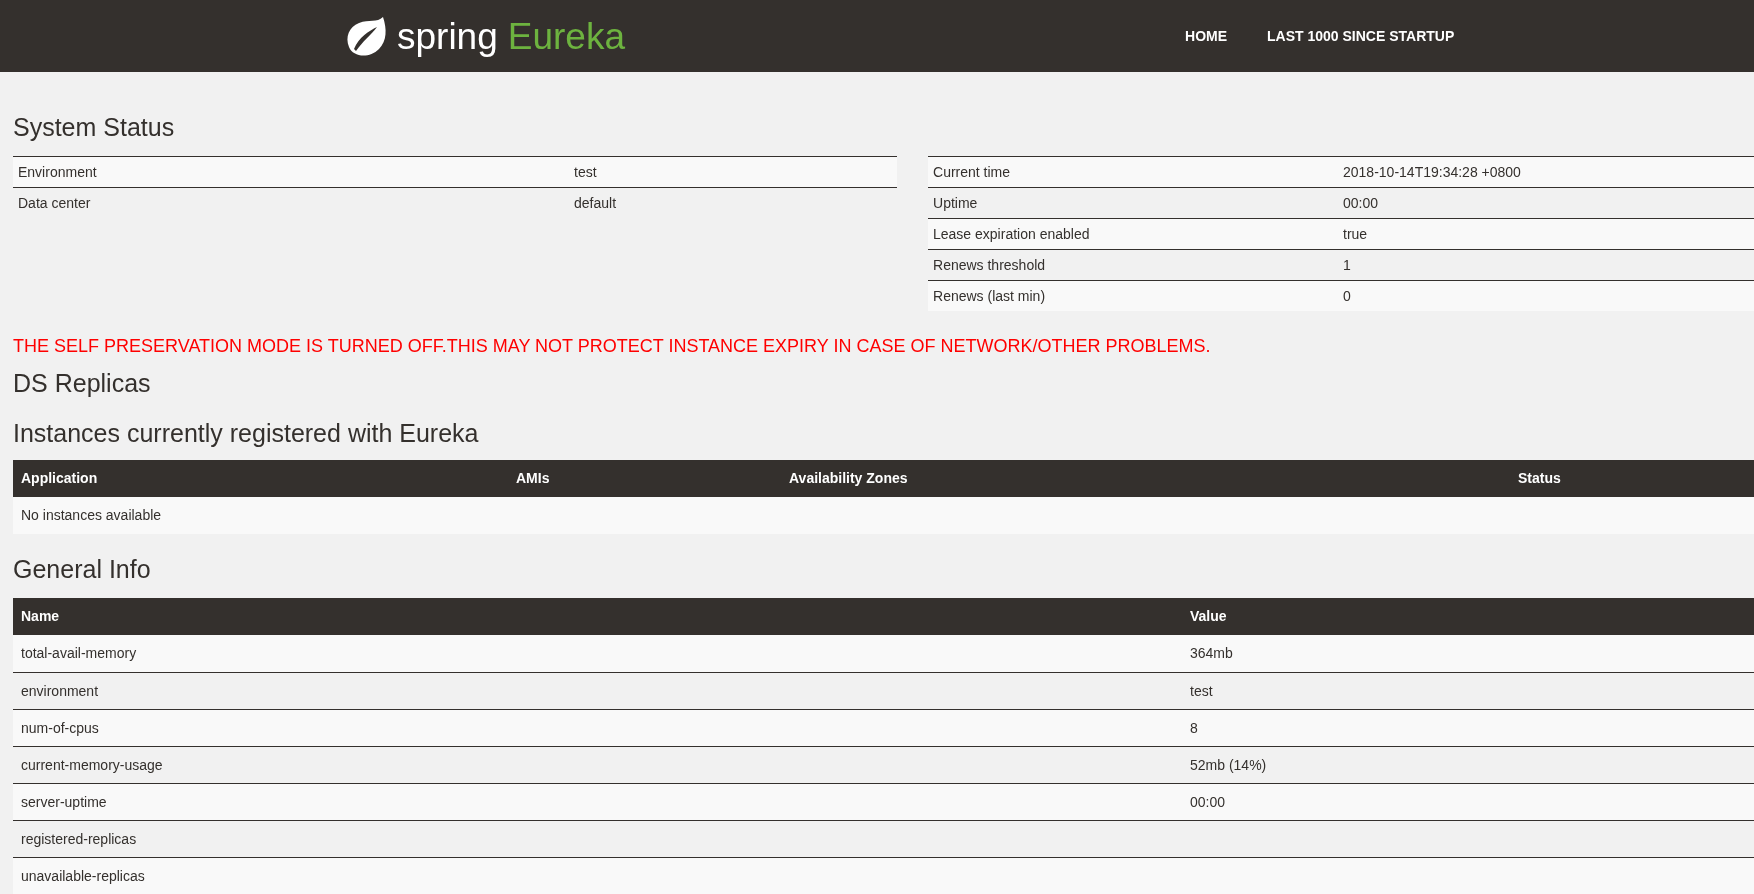 Image resolution: width=1754 pixels, height=894 pixels. What do you see at coordinates (972, 172) in the screenshot?
I see `table-cell-text: Current time` at bounding box center [972, 172].